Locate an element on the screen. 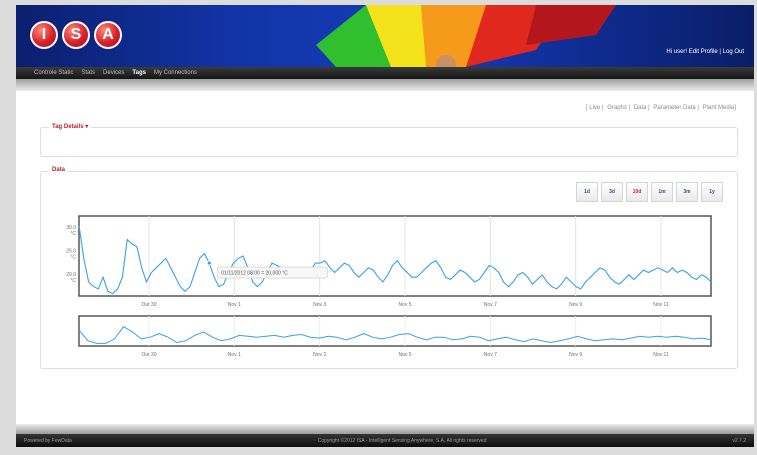  isa-logo: I S A is located at coordinates (76, 35).